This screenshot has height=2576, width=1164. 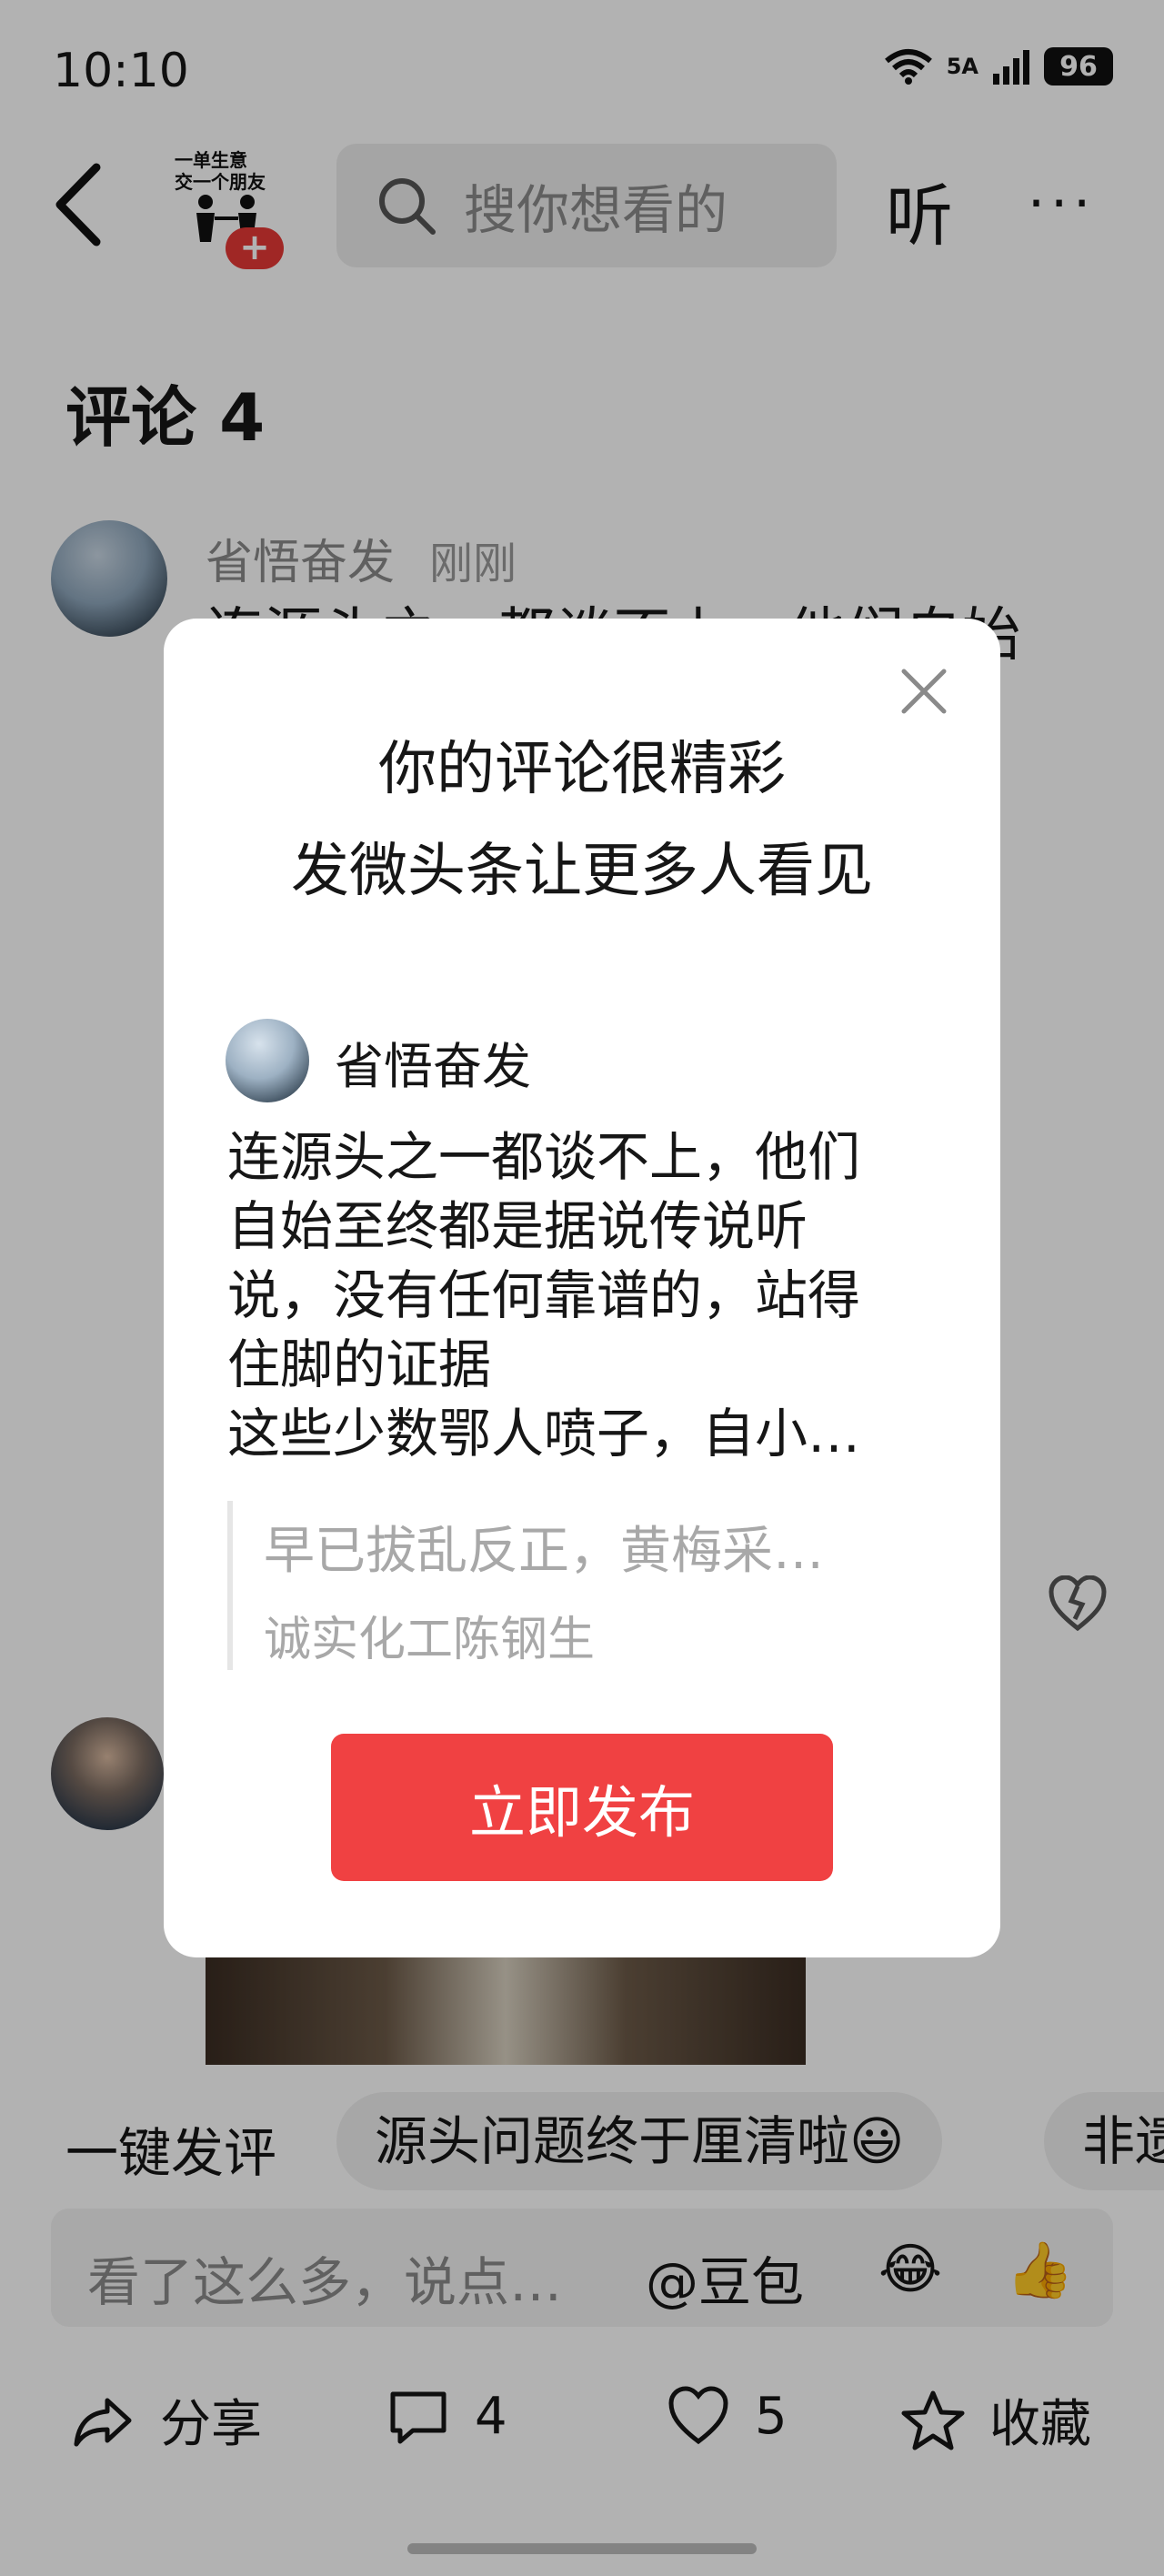 I want to click on dialog-title: 你的评论很精彩 发微头条让更多人看见, so click(x=582, y=820).